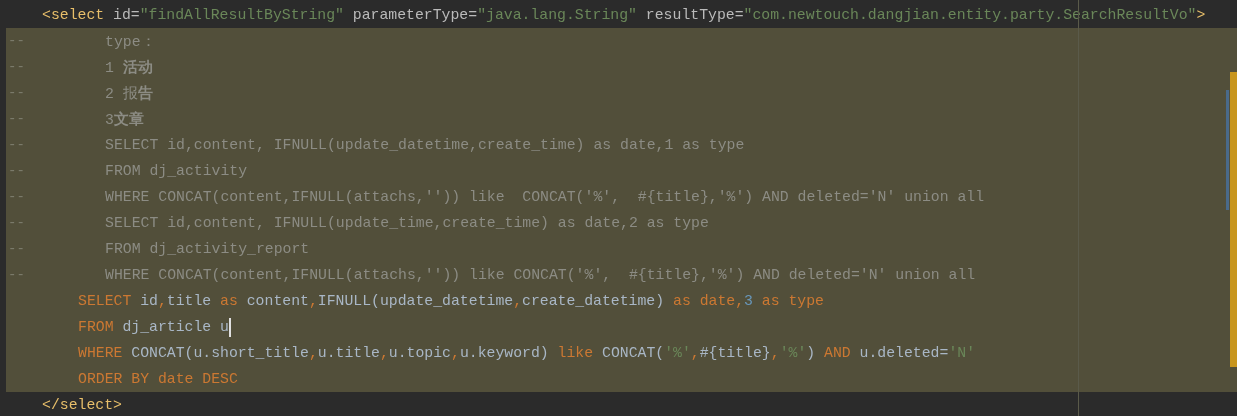 The height and width of the screenshot is (416, 1237). What do you see at coordinates (157, 379) in the screenshot?
I see `sql-line: ORDER BY date DESC` at bounding box center [157, 379].